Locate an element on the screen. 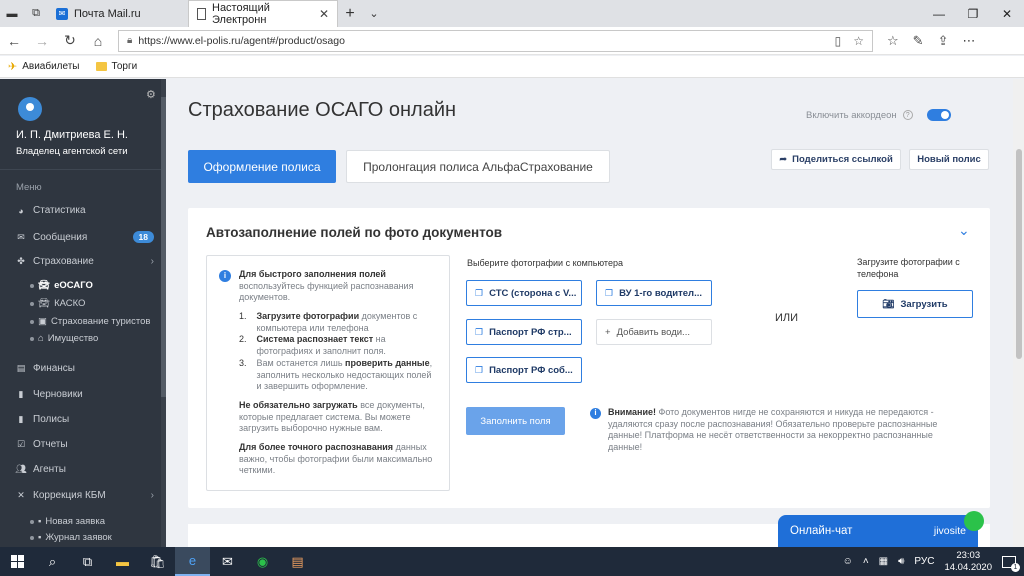  tab-preview-icon: ⧉ is located at coordinates (36, 13).